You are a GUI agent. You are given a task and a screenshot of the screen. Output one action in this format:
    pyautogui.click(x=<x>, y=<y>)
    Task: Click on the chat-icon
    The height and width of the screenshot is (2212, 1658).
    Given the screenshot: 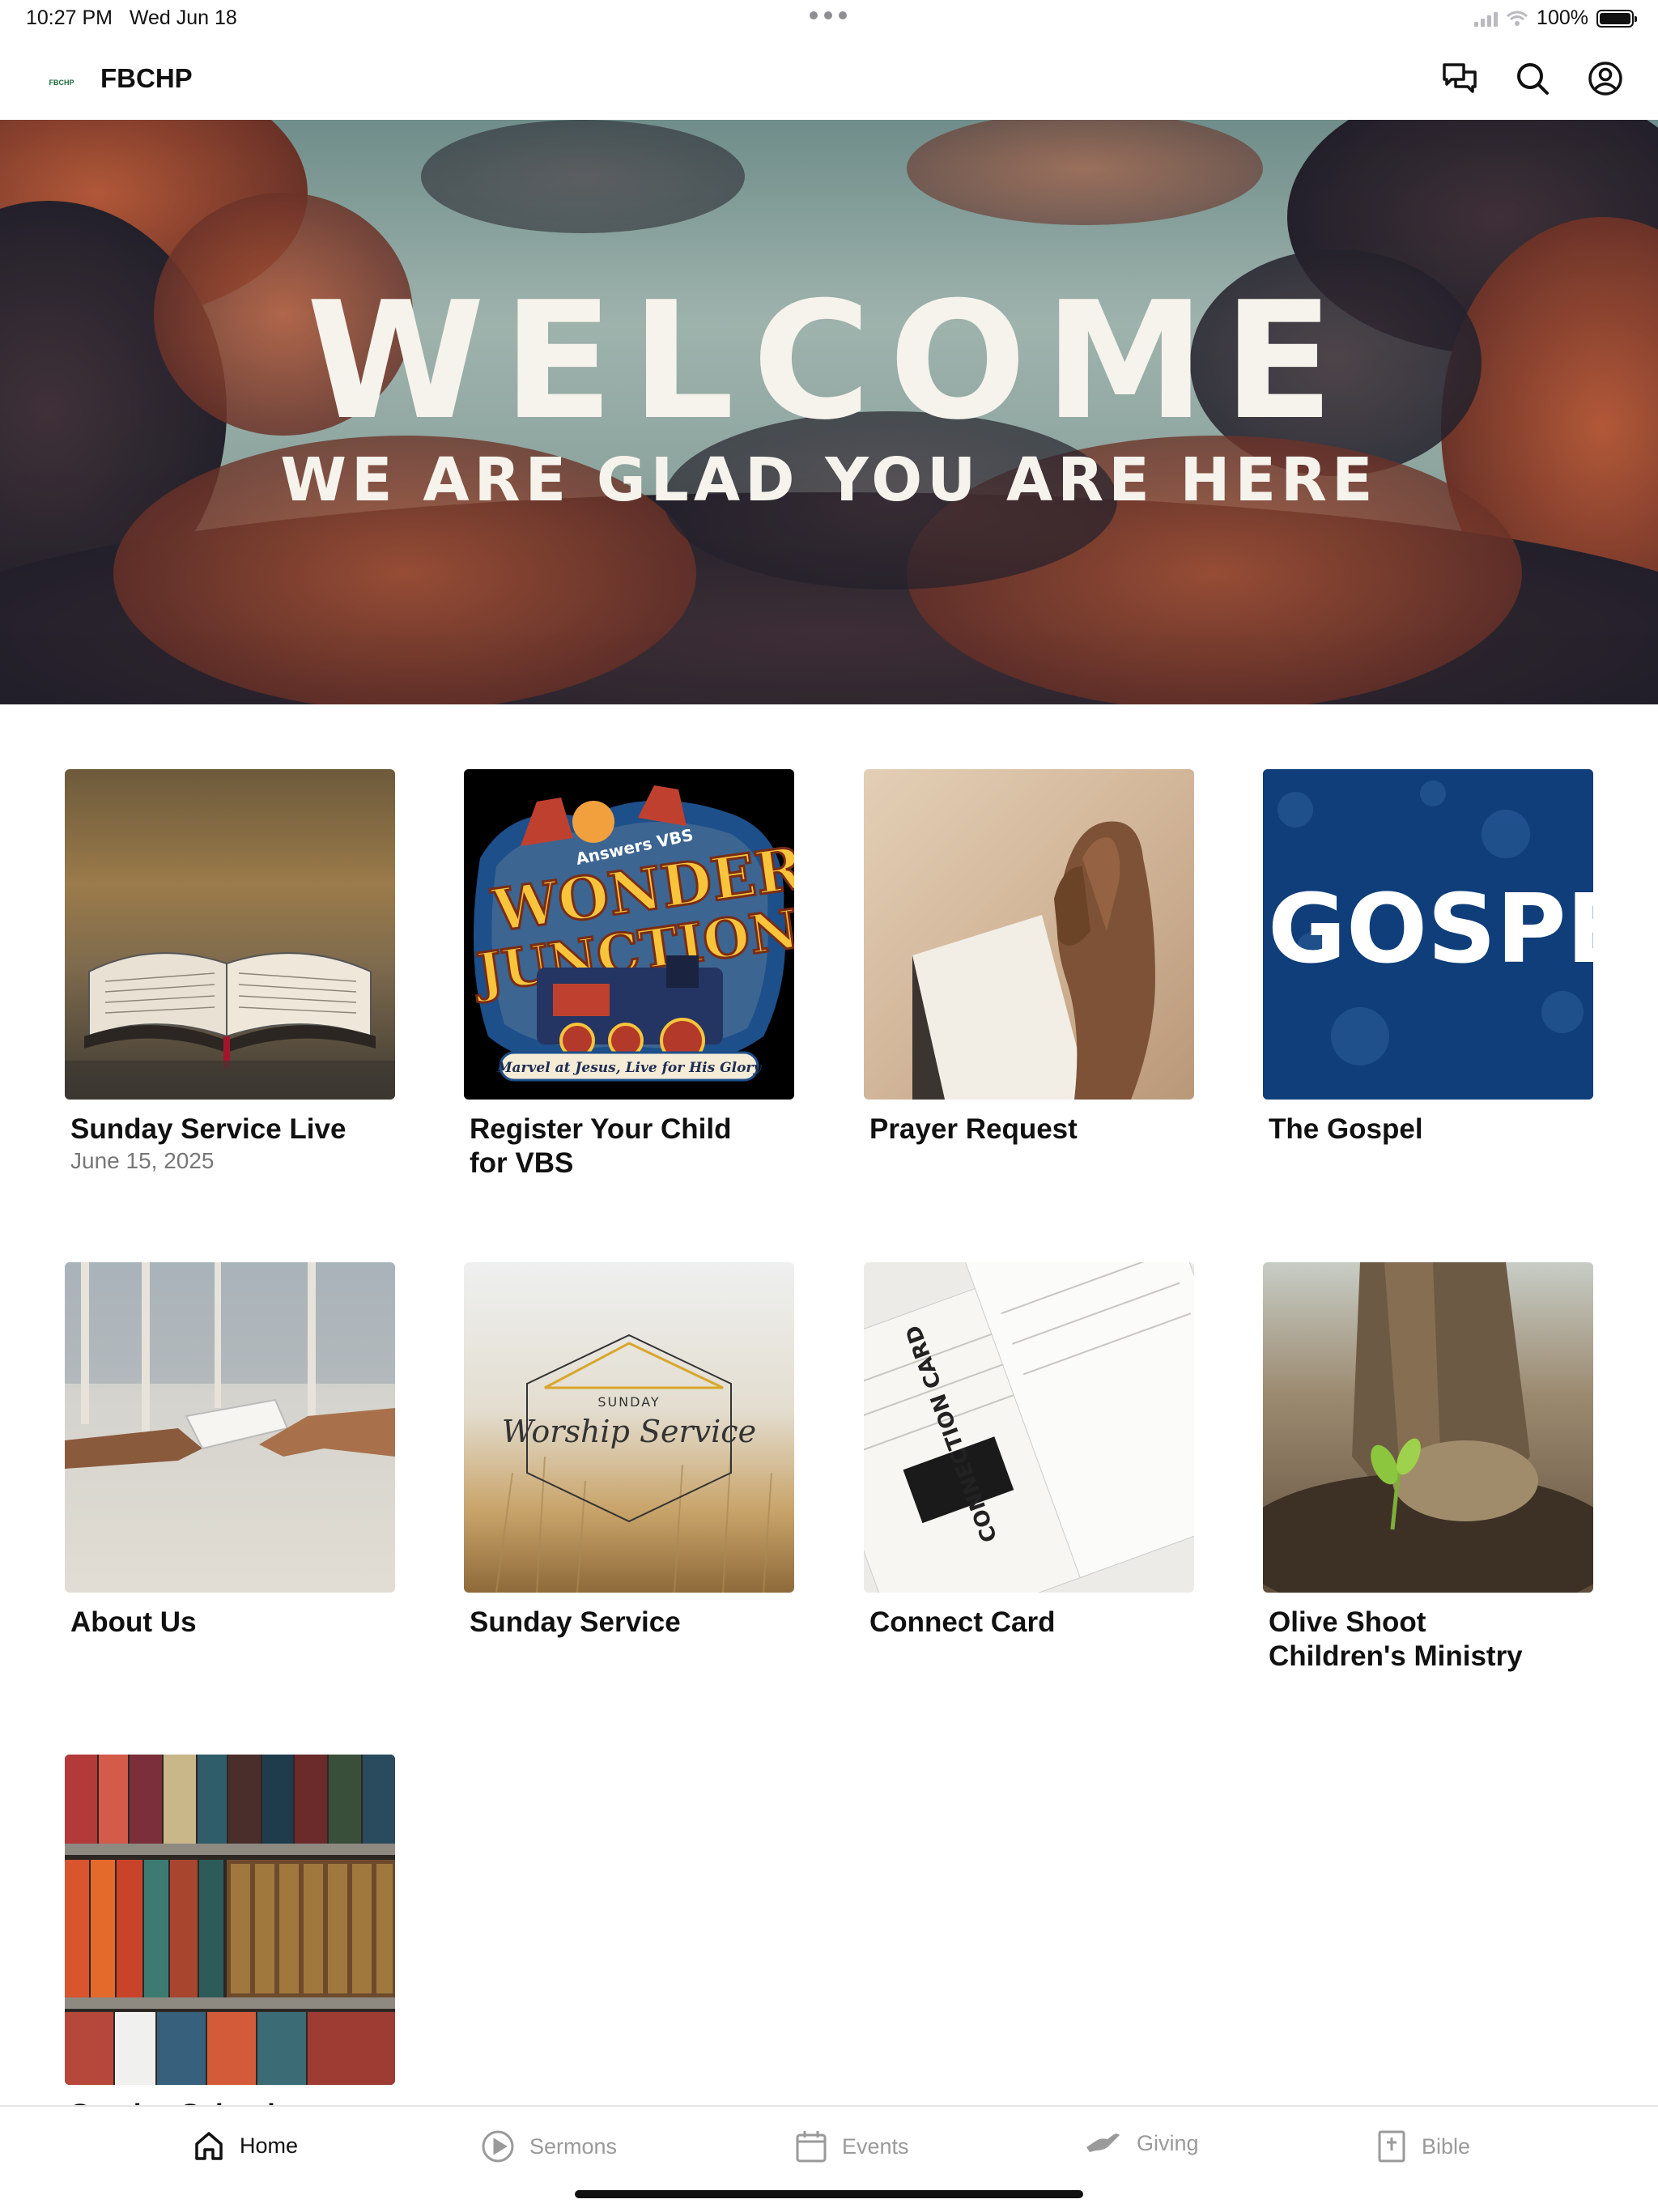 What is the action you would take?
    pyautogui.click(x=1459, y=78)
    